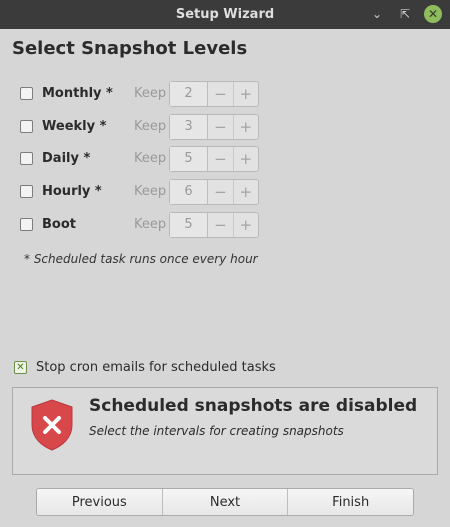 Image resolution: width=450 pixels, height=527 pixels. Describe the element at coordinates (26, 191) in the screenshot. I see `hourly-checkbox` at that location.